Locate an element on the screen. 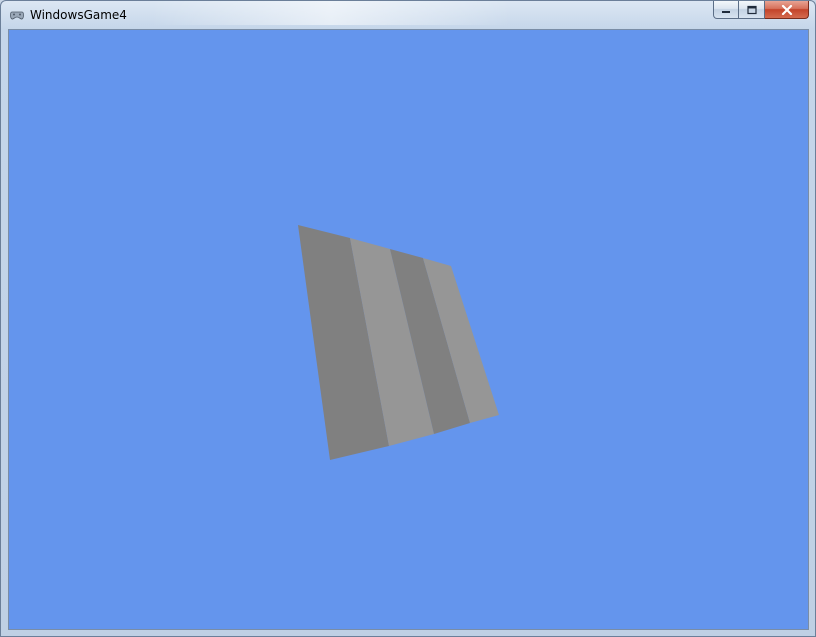 Image resolution: width=816 pixels, height=637 pixels. minimize-button is located at coordinates (726, 10).